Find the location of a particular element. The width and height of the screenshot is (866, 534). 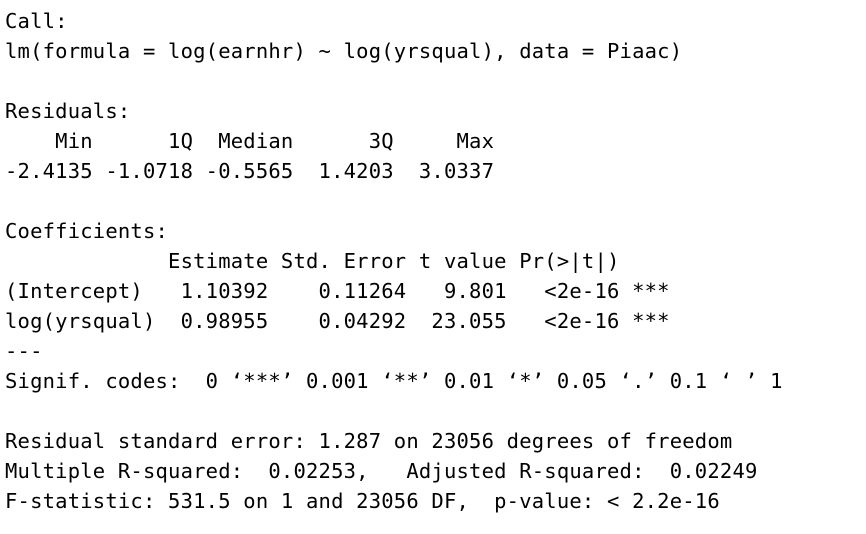

residuals-labels: Min 1Q Median 3Q Max is located at coordinates (256, 141).